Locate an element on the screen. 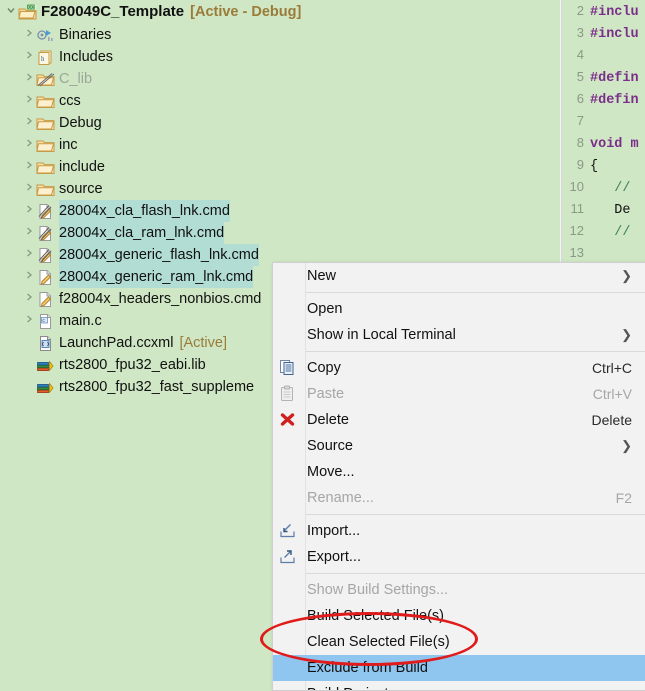 This screenshot has height=691, width=645. tree-item-label-wrap: 28004x_generic_flash_lnk.cmd is located at coordinates (159, 255).